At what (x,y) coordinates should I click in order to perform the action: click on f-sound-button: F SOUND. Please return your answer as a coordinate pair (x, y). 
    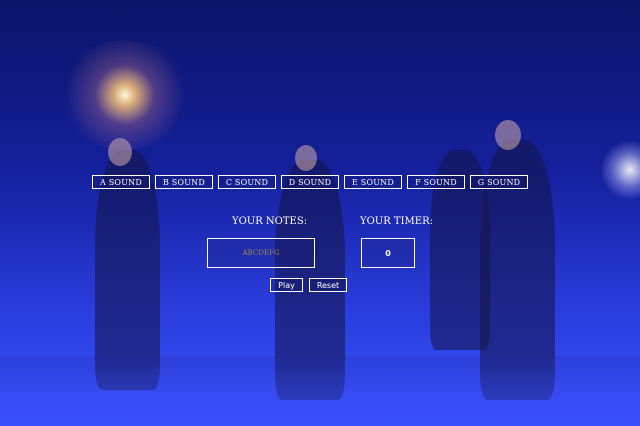
    Looking at the image, I should click on (436, 182).